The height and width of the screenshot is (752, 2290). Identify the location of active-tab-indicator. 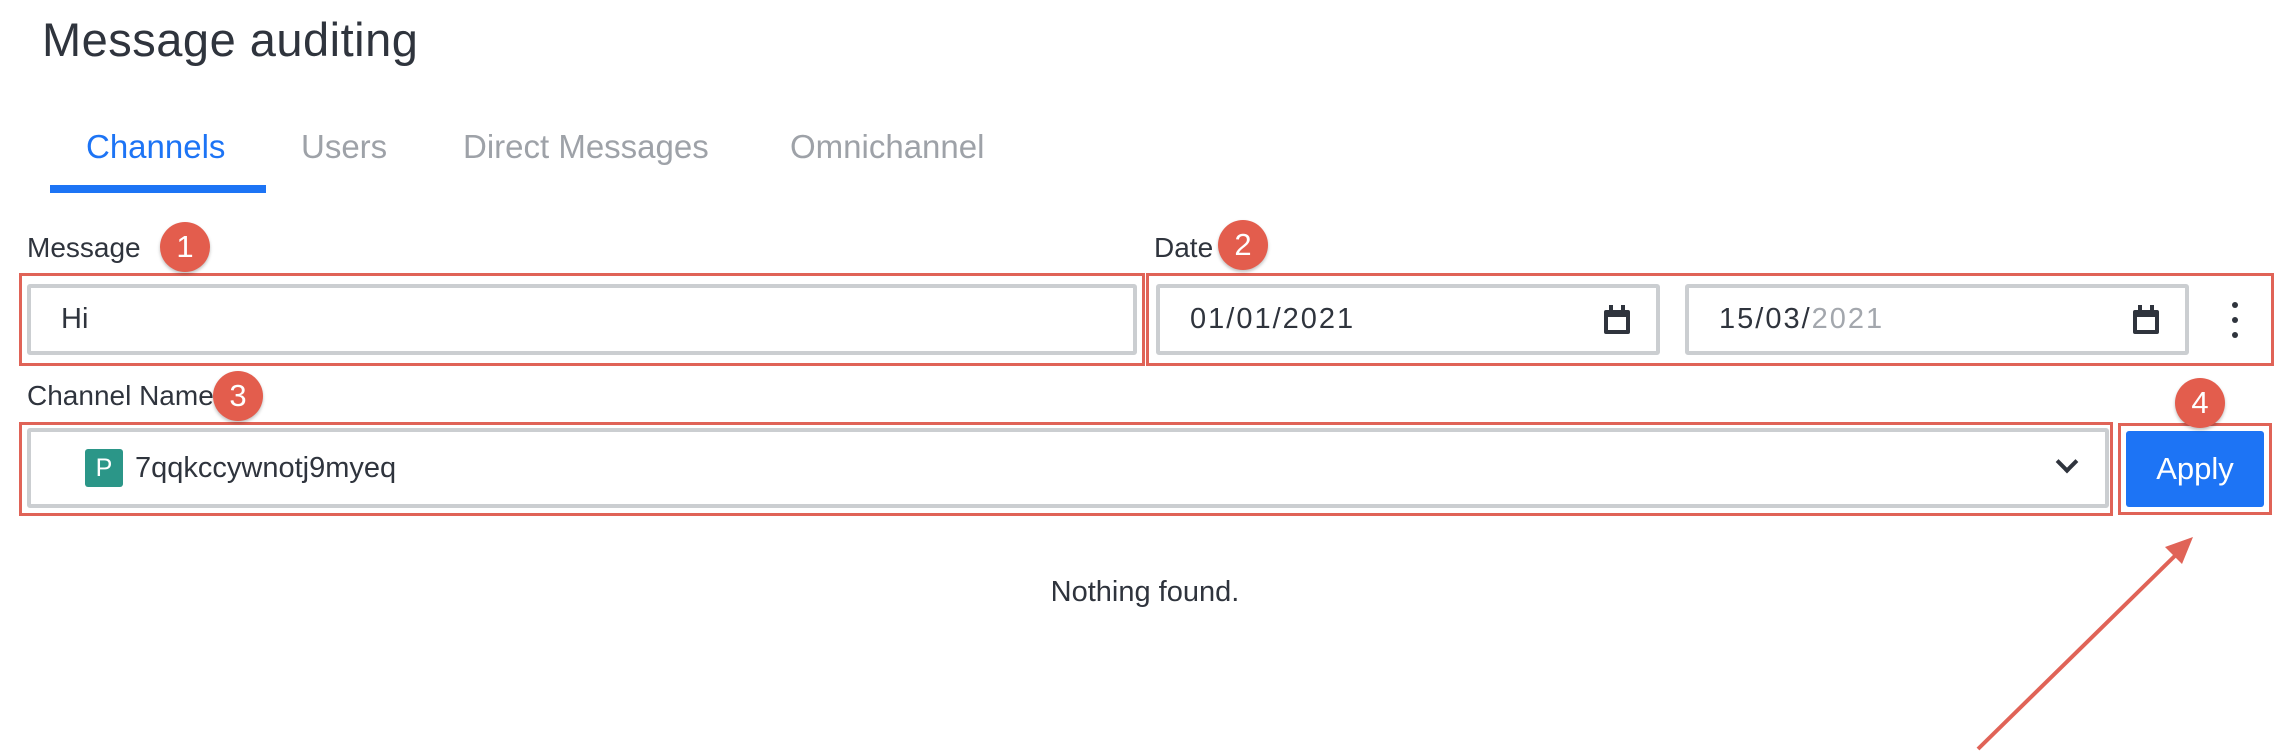
(158, 189).